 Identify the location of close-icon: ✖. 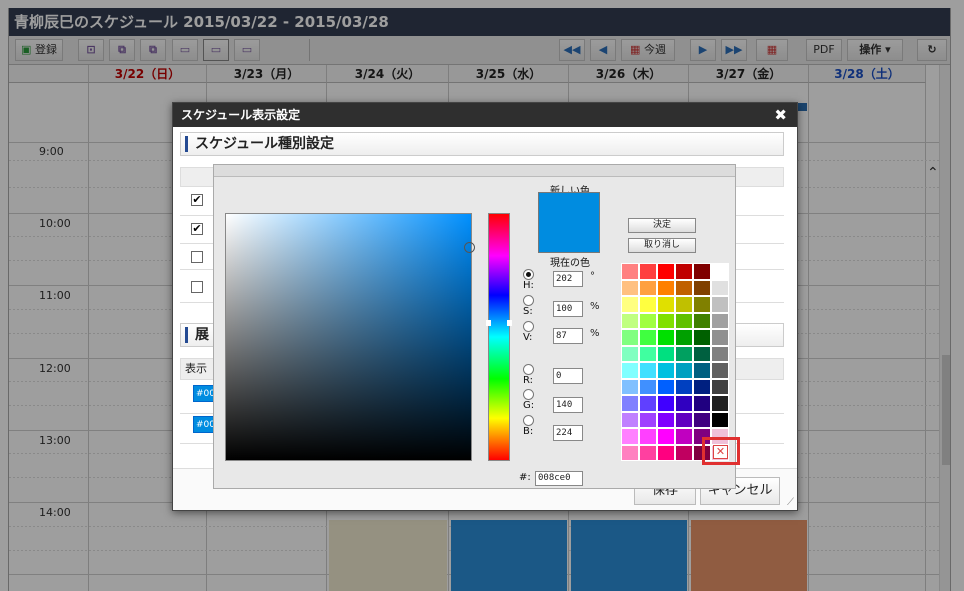
(780, 115).